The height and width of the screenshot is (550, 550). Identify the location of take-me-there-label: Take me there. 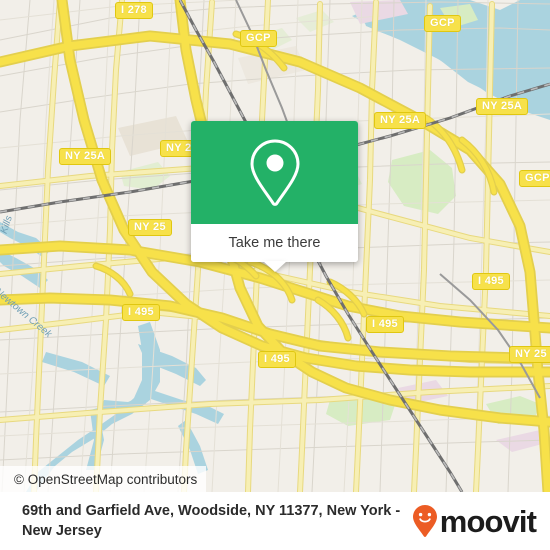
(274, 243).